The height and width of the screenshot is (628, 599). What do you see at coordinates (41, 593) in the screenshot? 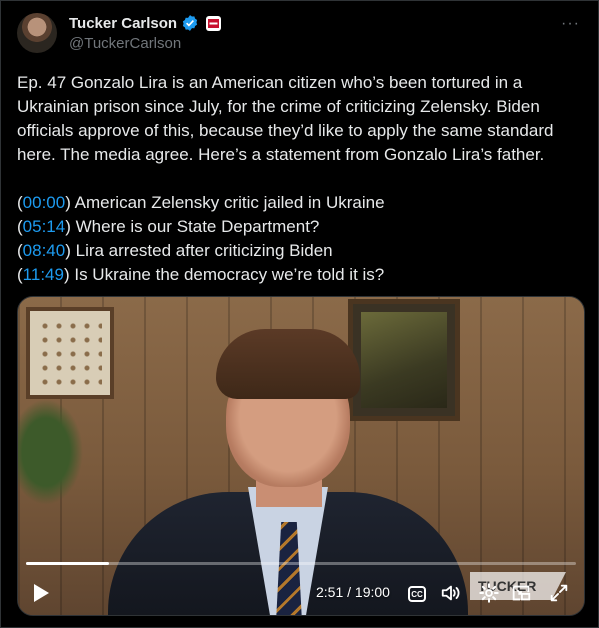
I see `play-icon` at bounding box center [41, 593].